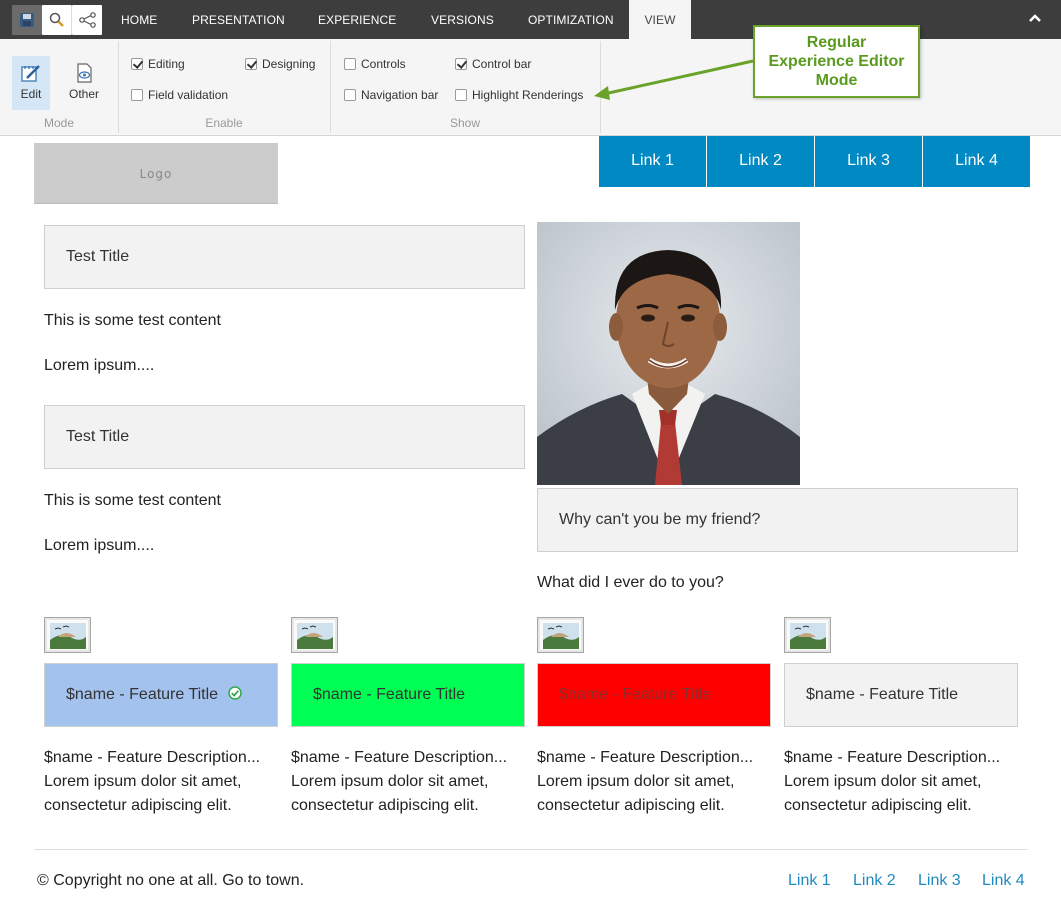  What do you see at coordinates (83, 94) in the screenshot?
I see `other-mode-label: Other` at bounding box center [83, 94].